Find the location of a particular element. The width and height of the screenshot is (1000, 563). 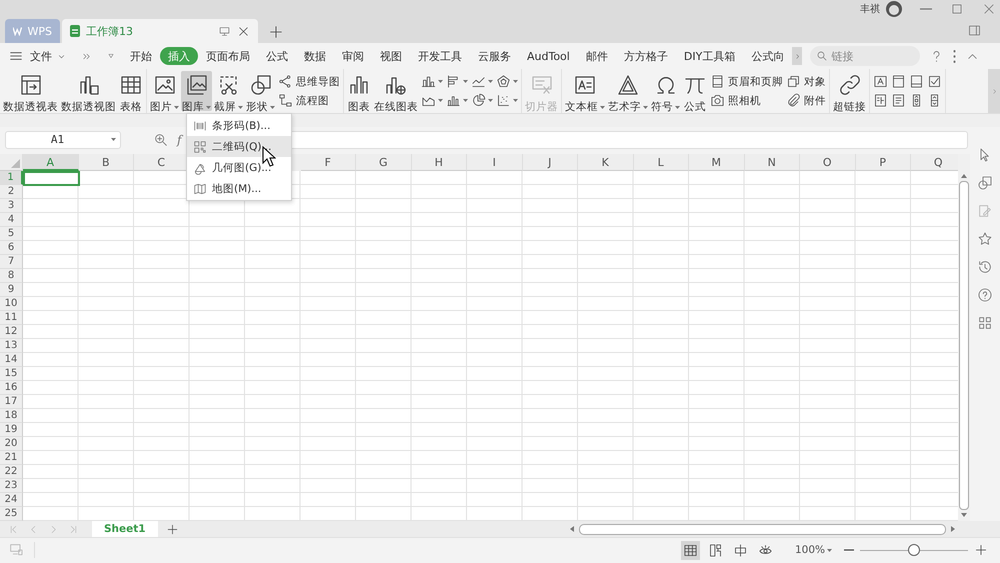

row-header: 21 is located at coordinates (11, 458).